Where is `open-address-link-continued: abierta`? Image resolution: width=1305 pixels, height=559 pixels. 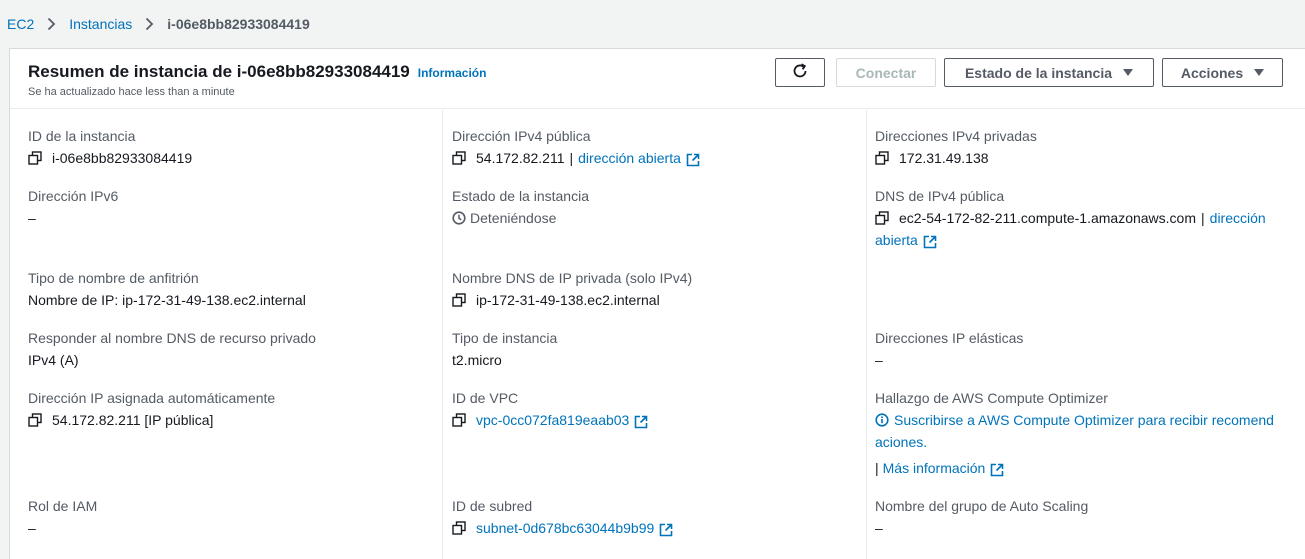 open-address-link-continued: abierta is located at coordinates (896, 240).